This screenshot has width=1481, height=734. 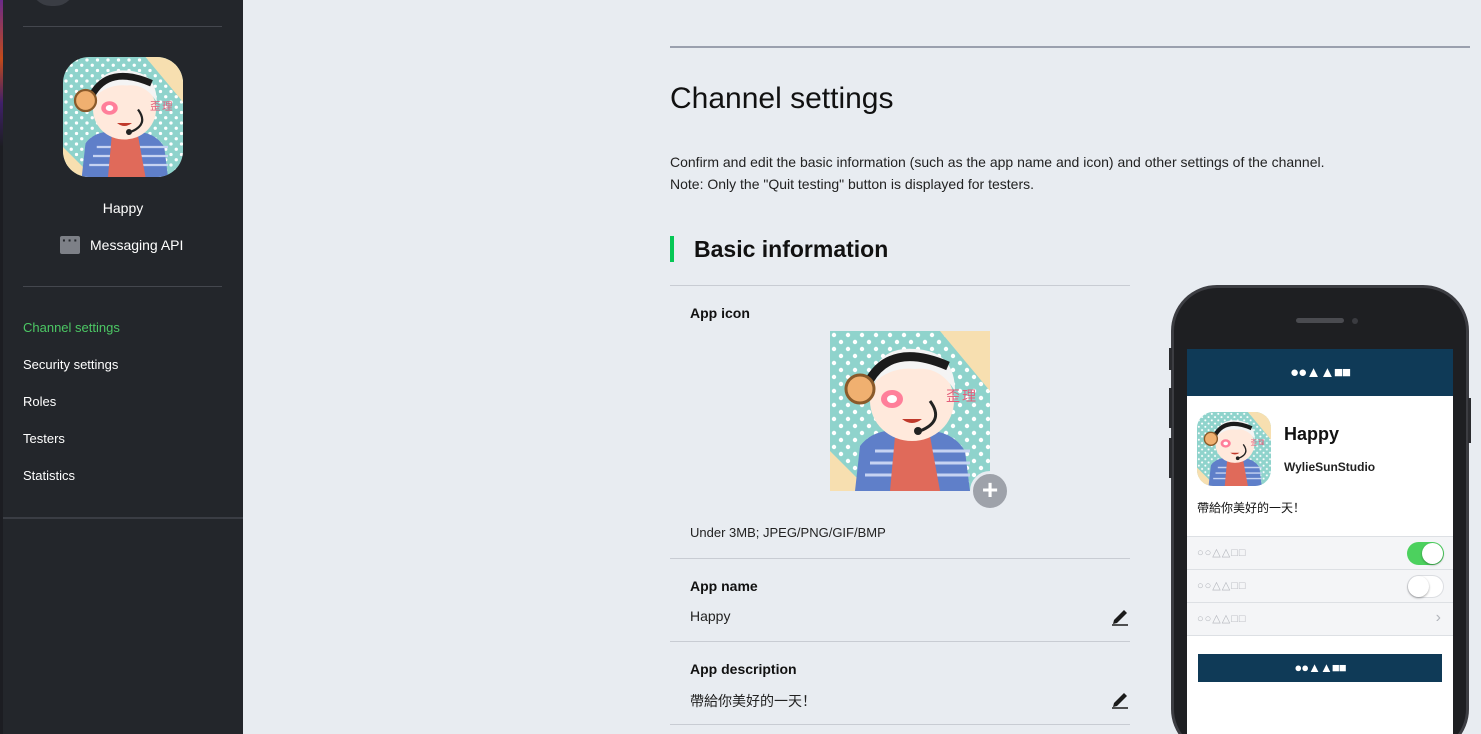 I want to click on user-avatar, so click(x=53, y=3).